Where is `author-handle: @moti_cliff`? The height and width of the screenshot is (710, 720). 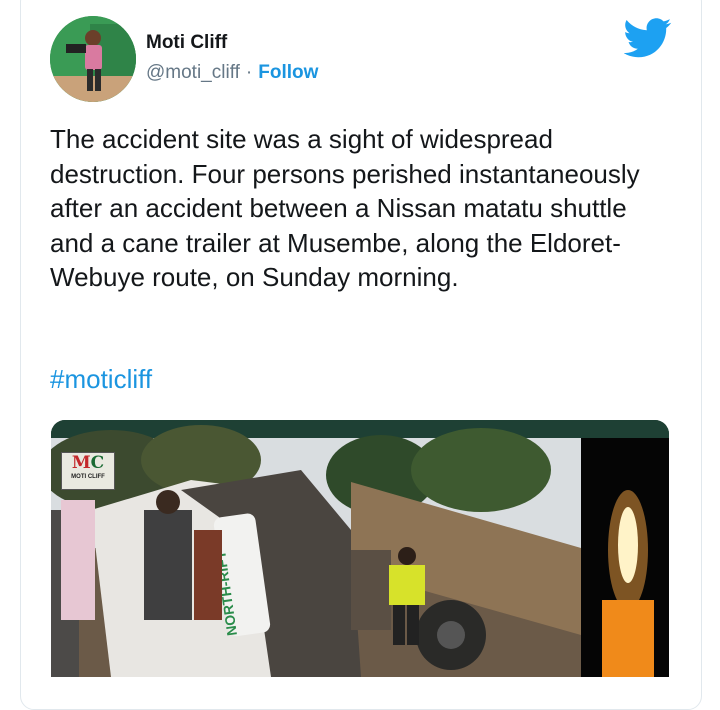
author-handle: @moti_cliff is located at coordinates (193, 72).